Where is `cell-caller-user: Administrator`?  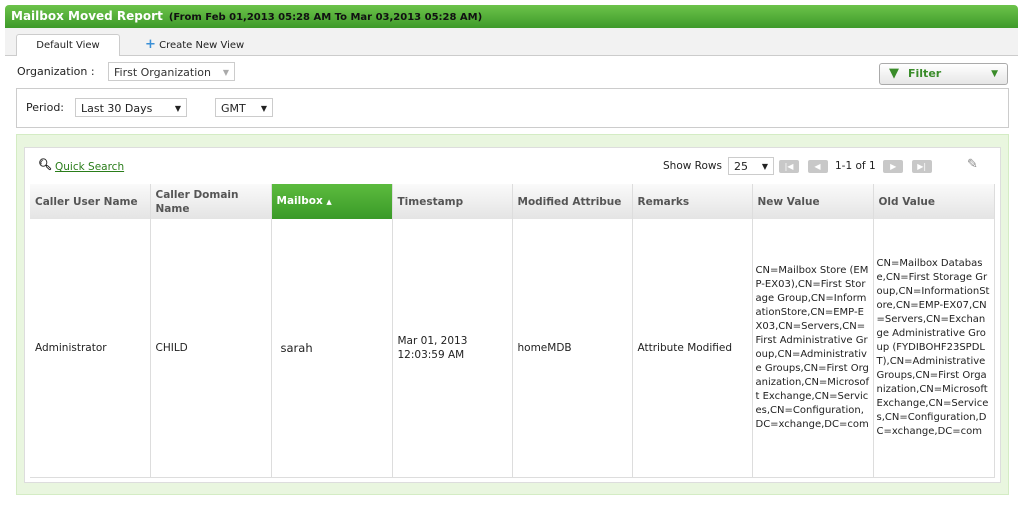
cell-caller-user: Administrator is located at coordinates (90, 348).